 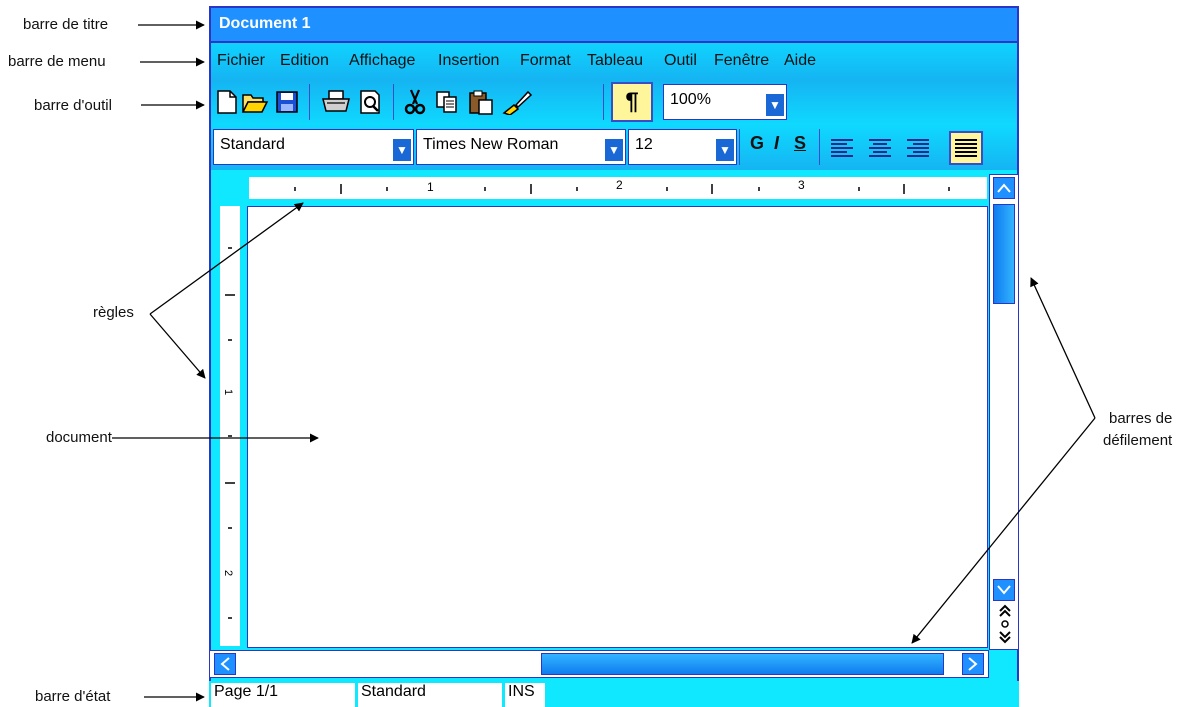 What do you see at coordinates (1003, 530) in the screenshot?
I see `arrow-hscroll` at bounding box center [1003, 530].